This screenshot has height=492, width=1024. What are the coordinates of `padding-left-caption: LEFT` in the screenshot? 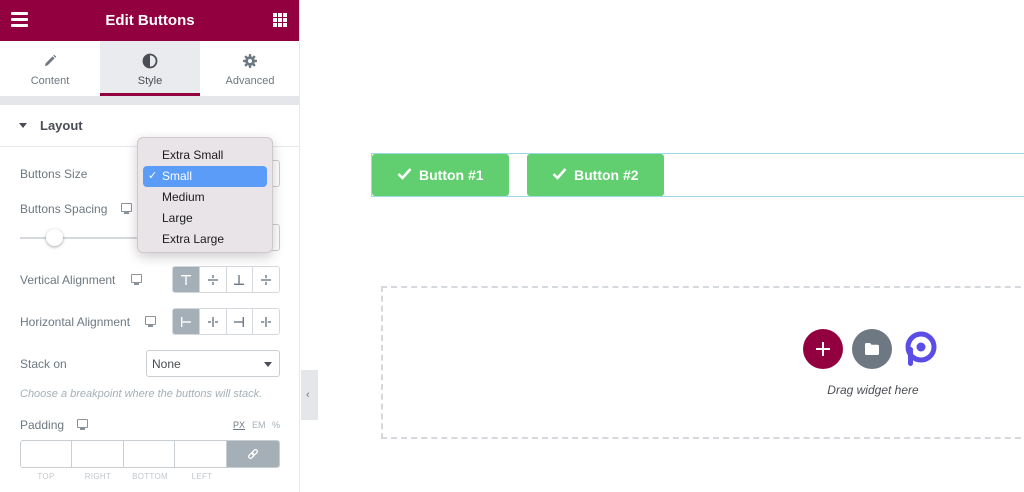 It's located at (202, 476).